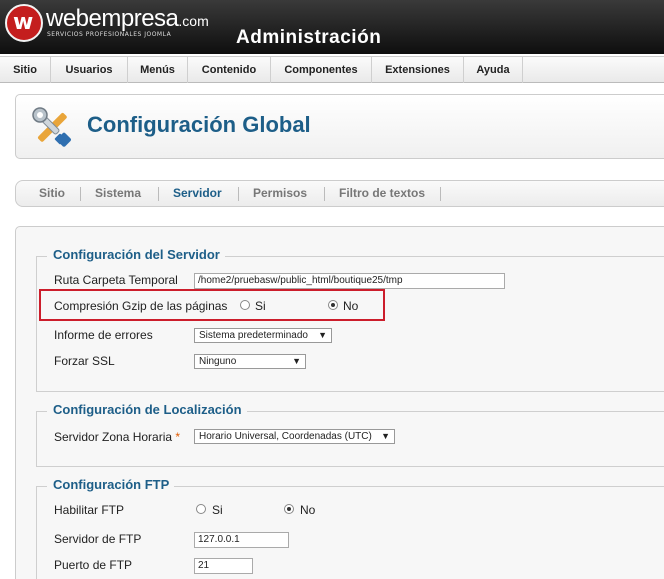 This screenshot has height=579, width=664. I want to click on ftp-enable-no-label: No, so click(308, 510).